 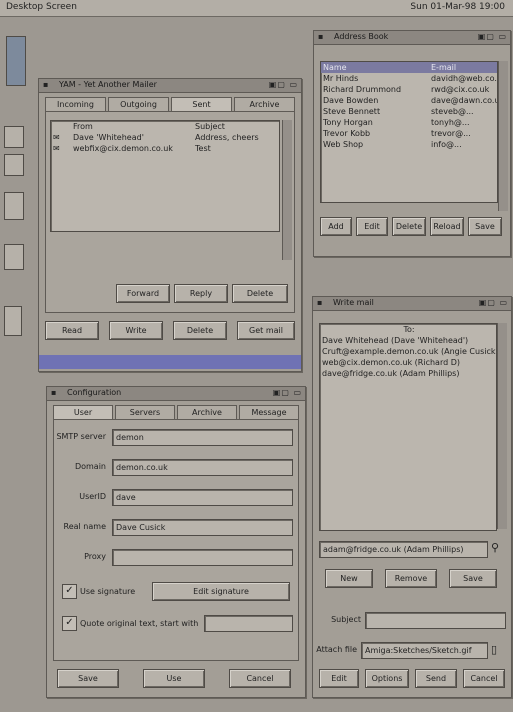 I want to click on list-item: Dave Whitehead (Dave 'Whitehead'), so click(x=408, y=340).